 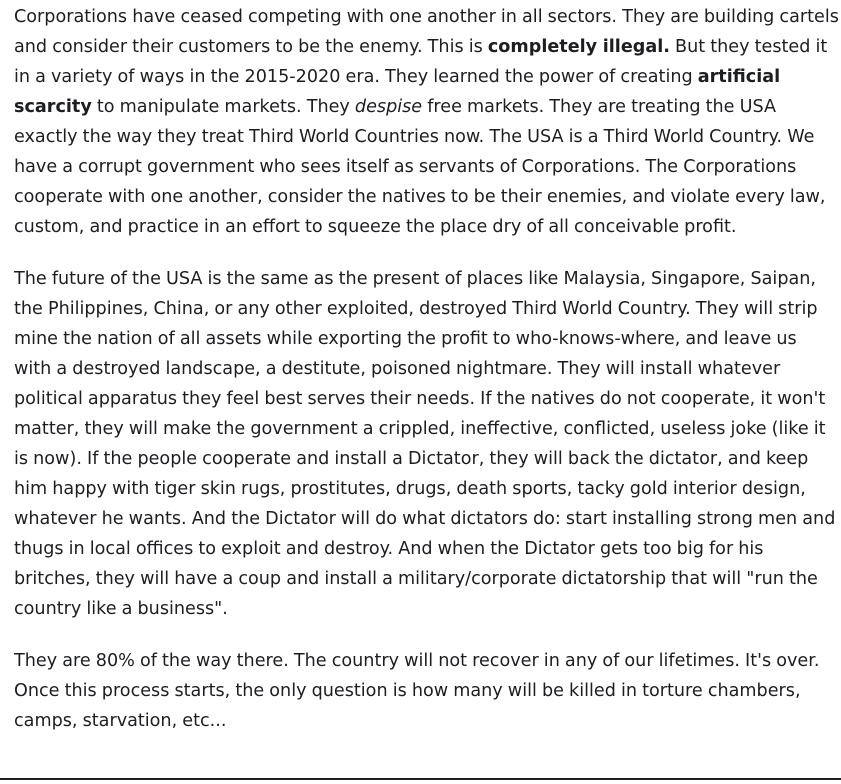 What do you see at coordinates (388, 107) in the screenshot?
I see `italic-text: despise` at bounding box center [388, 107].